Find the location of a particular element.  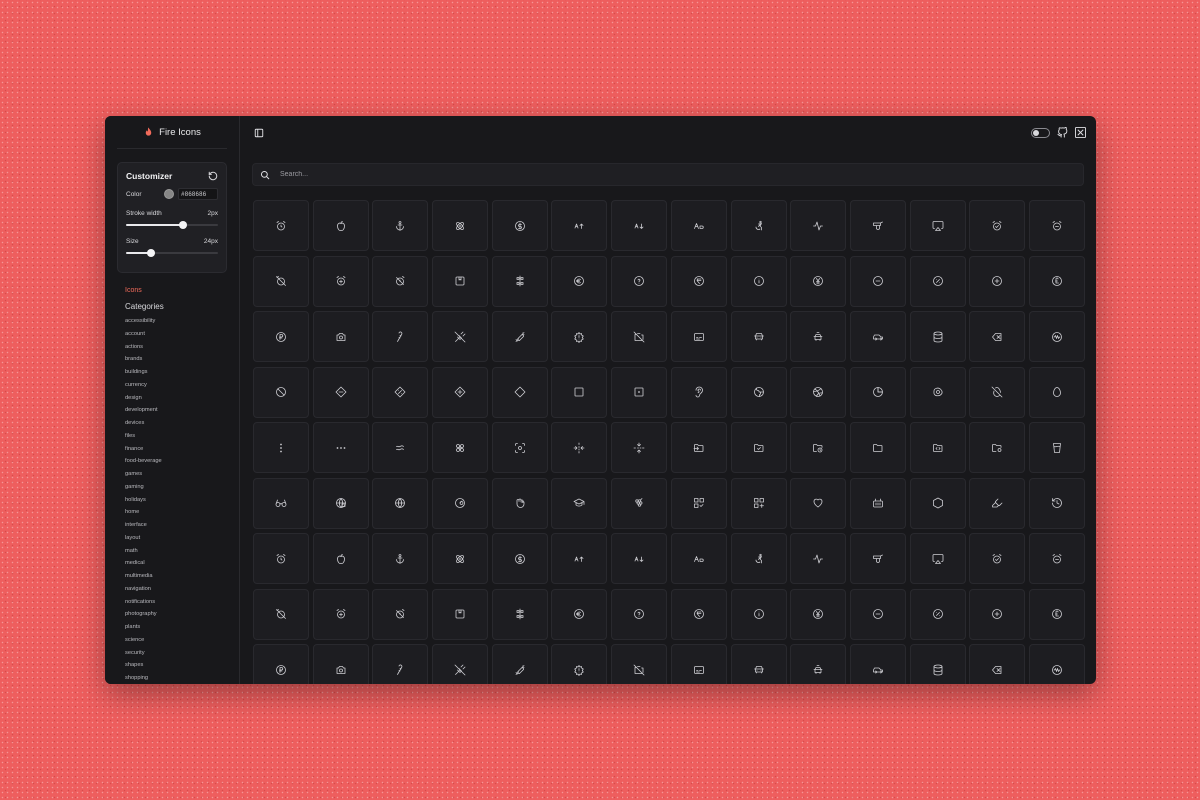

category-item: account is located at coordinates (182, 334).